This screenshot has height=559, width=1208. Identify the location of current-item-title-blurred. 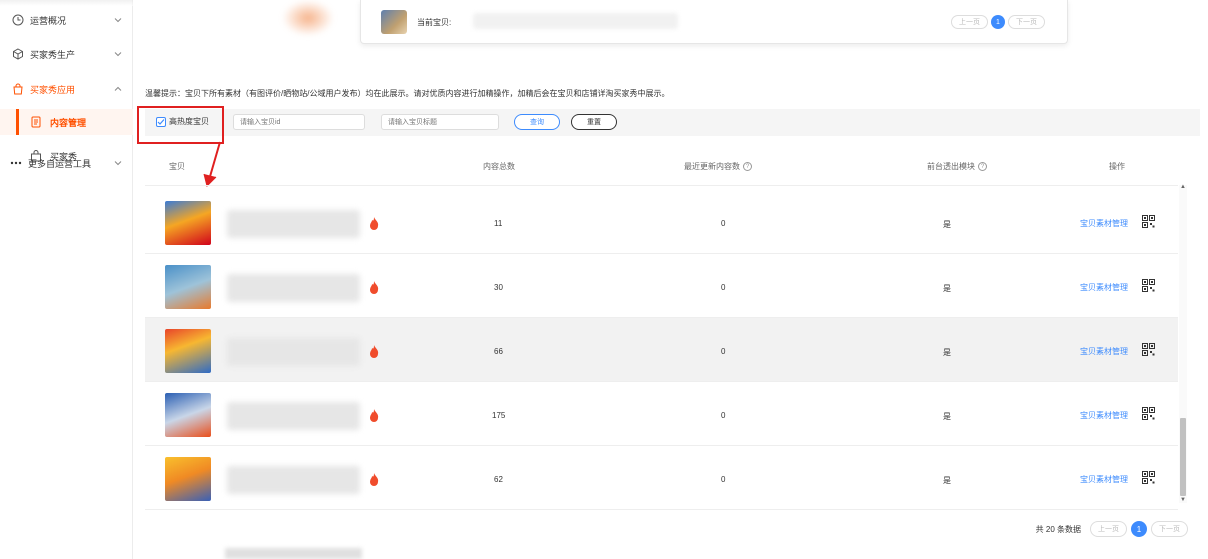
(575, 21).